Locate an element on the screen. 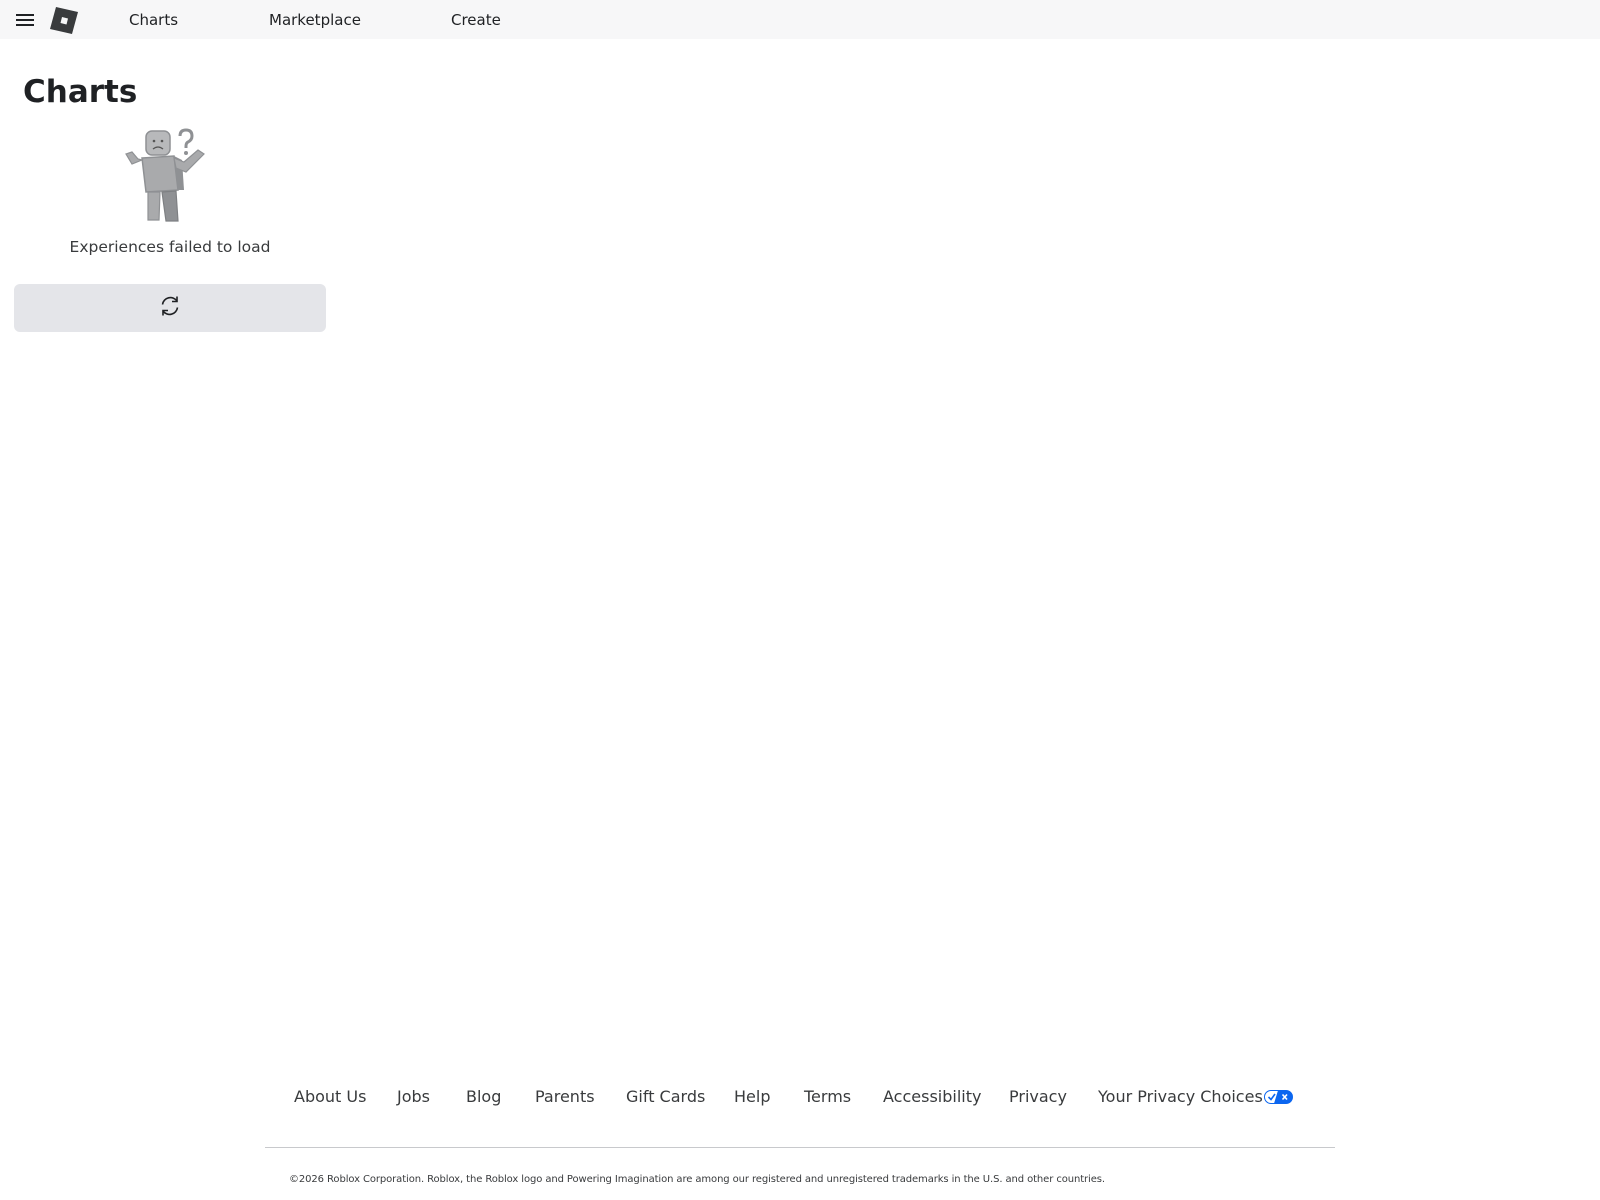  footer-link-terms: Terms is located at coordinates (827, 1096).